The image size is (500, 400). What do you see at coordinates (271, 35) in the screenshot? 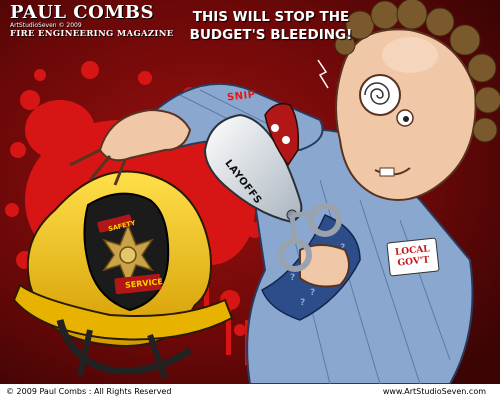
I see `speech-line-2: BUDGET'S BLEEDING!` at bounding box center [271, 35].